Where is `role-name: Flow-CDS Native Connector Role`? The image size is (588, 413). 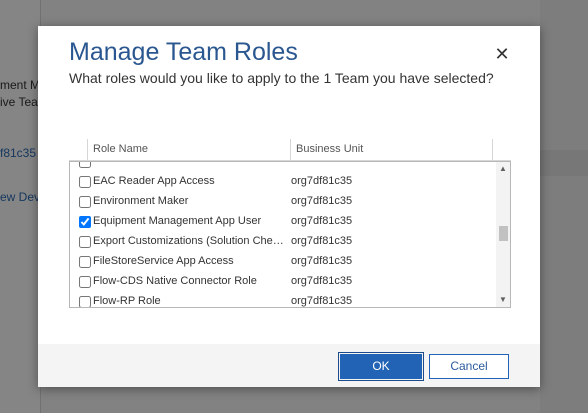 role-name: Flow-CDS Native Connector Role is located at coordinates (175, 281).